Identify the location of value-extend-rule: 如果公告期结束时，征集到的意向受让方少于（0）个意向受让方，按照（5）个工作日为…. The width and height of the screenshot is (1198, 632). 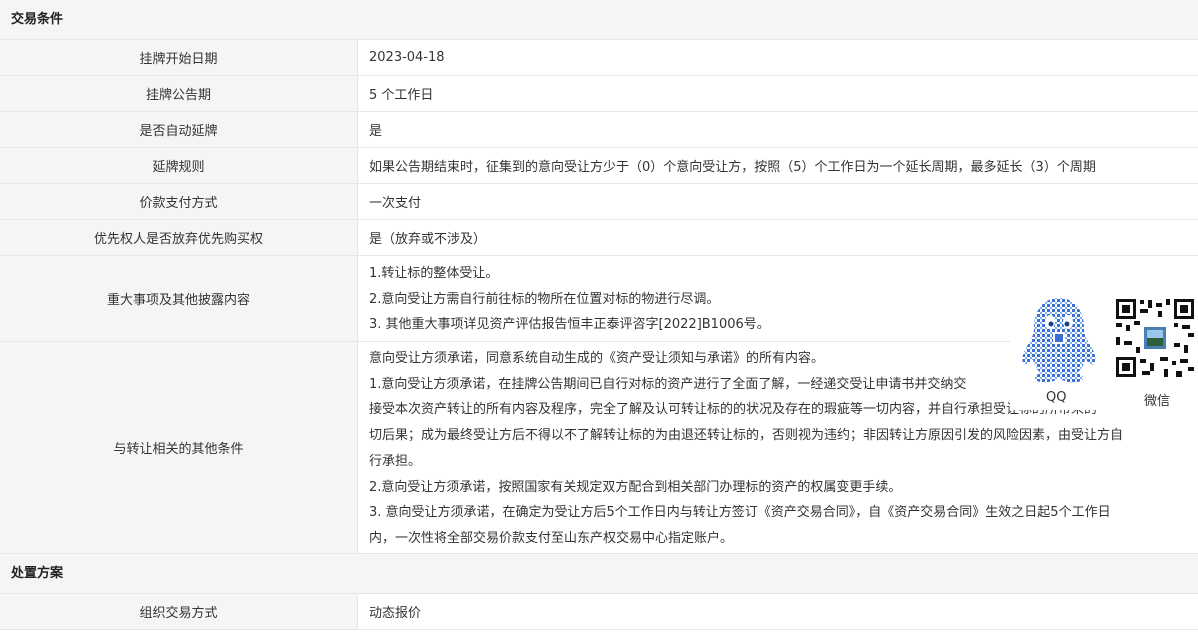
(732, 167).